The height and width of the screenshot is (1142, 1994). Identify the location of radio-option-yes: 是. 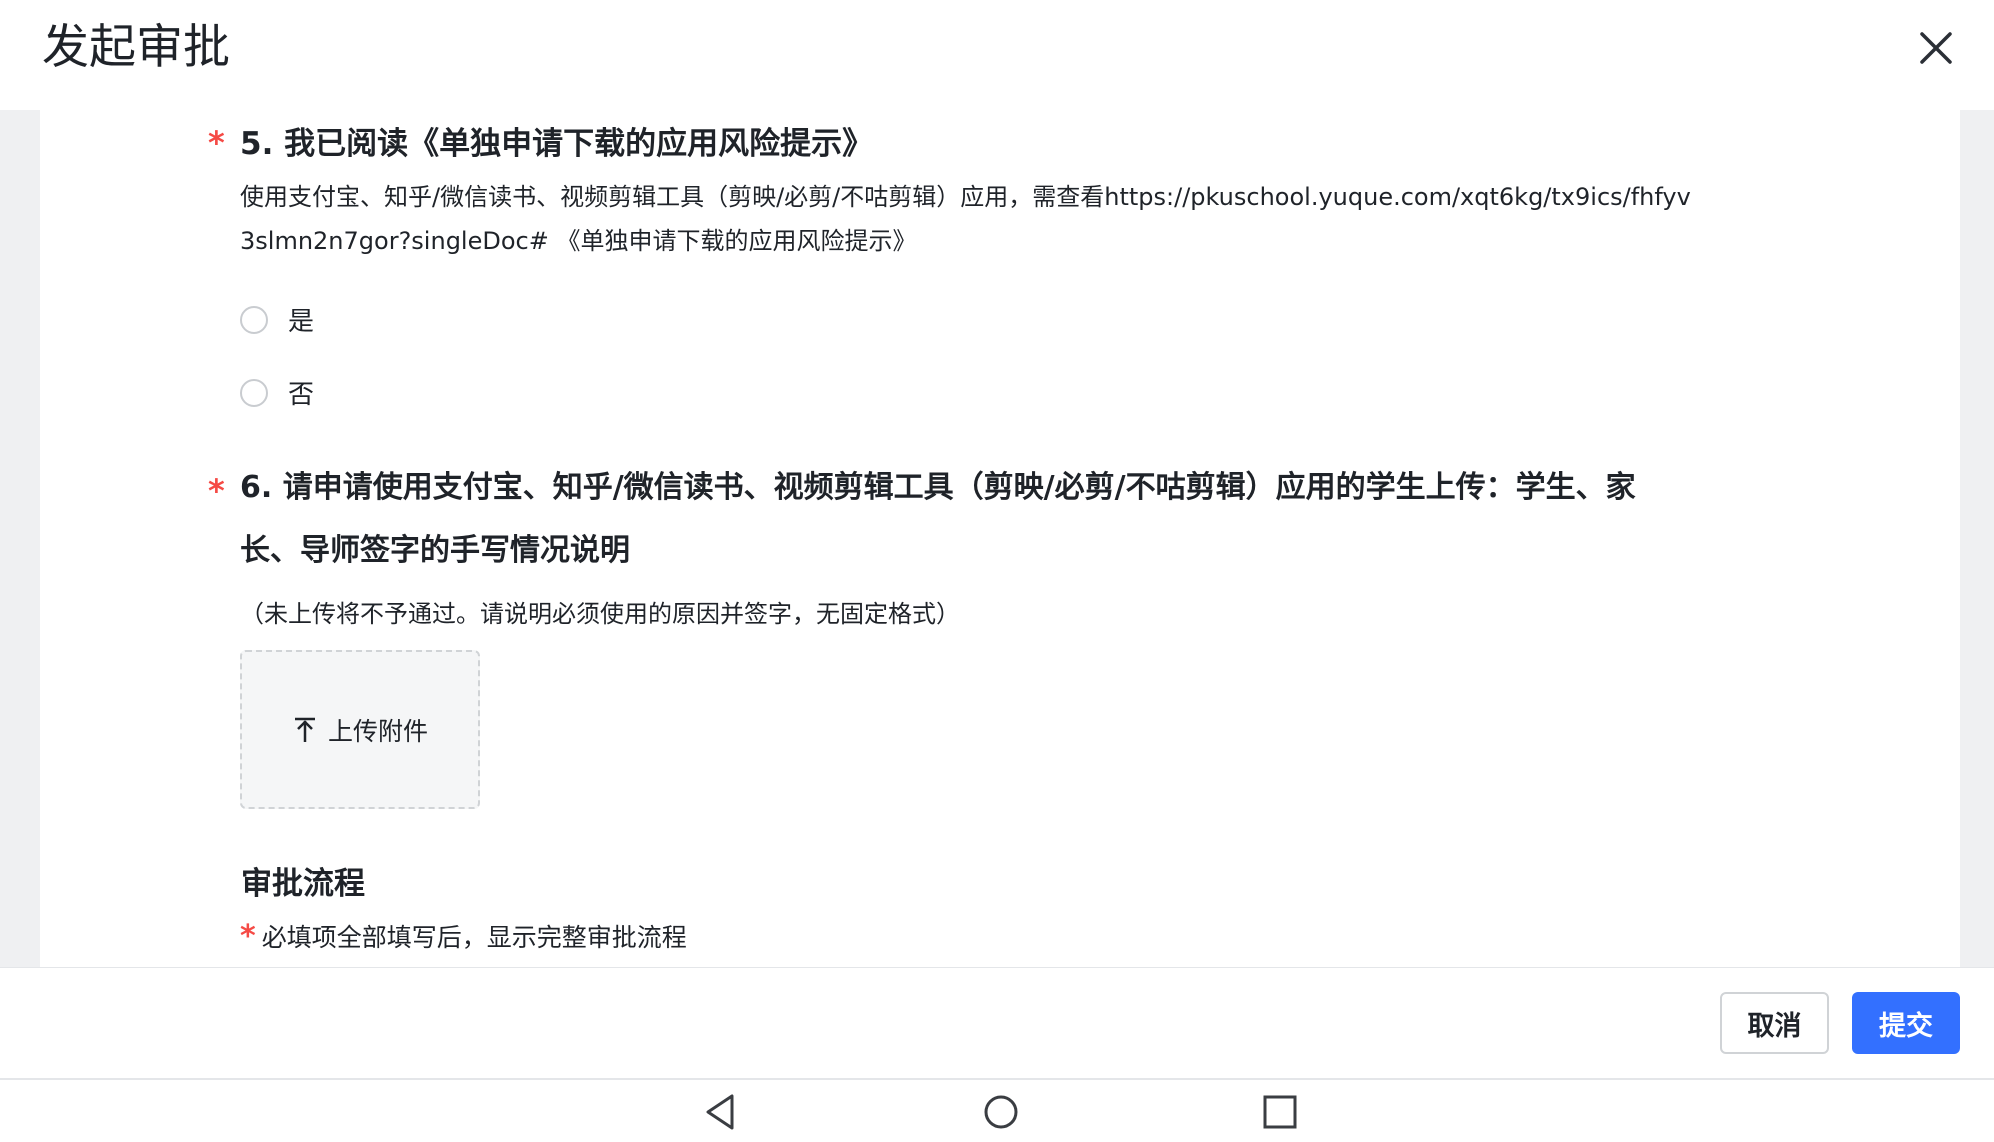
(277, 319).